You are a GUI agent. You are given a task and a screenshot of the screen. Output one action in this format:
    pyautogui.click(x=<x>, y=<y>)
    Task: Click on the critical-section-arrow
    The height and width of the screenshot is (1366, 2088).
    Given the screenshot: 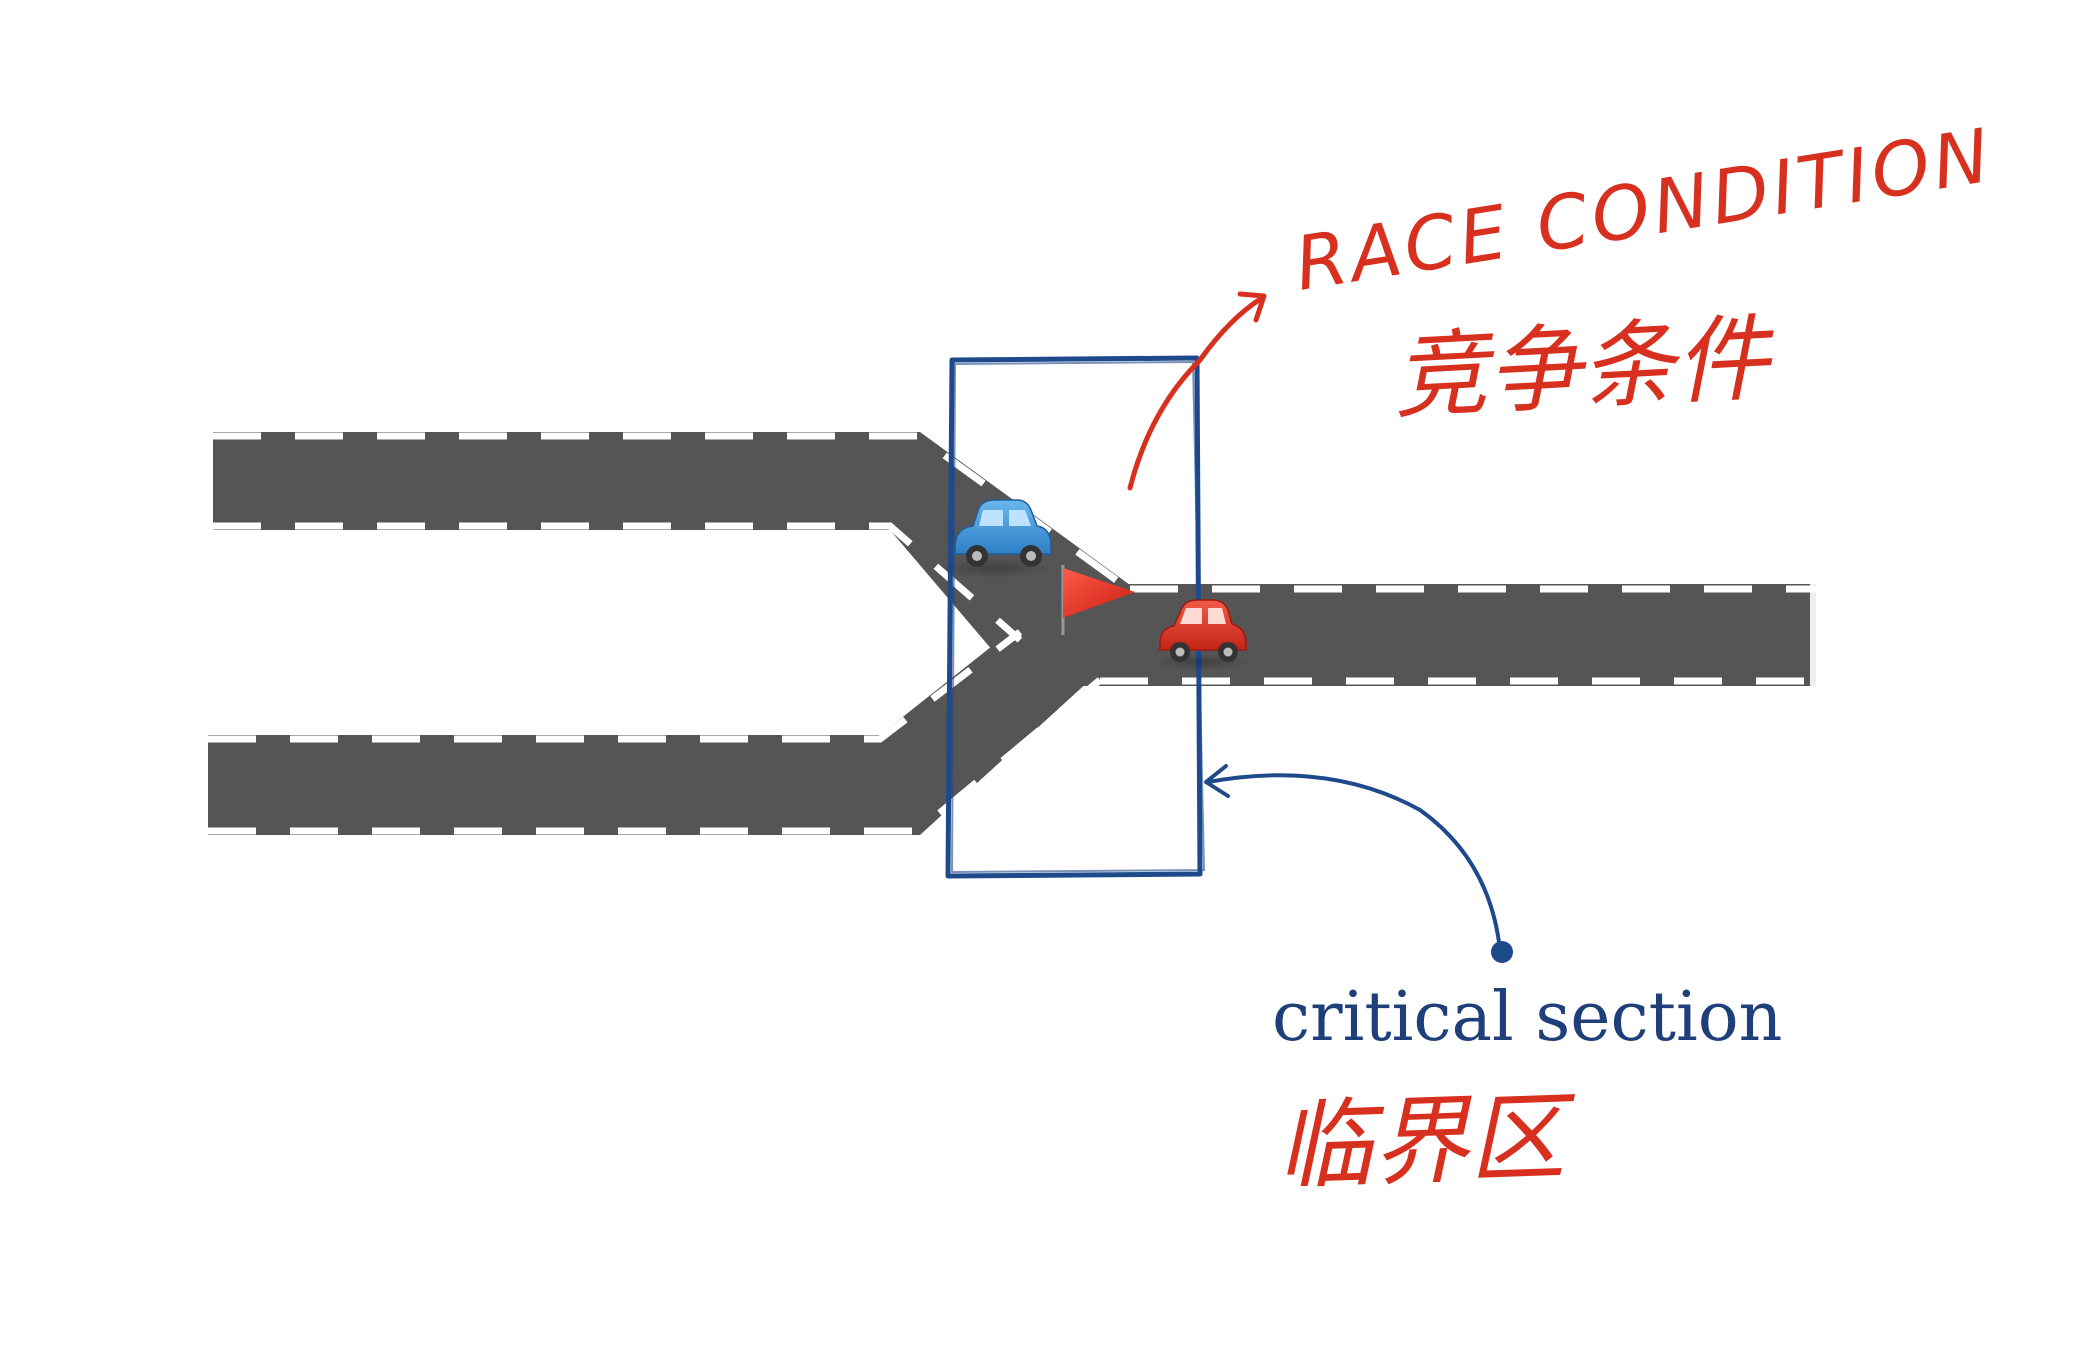 What is the action you would take?
    pyautogui.click(x=1358, y=863)
    